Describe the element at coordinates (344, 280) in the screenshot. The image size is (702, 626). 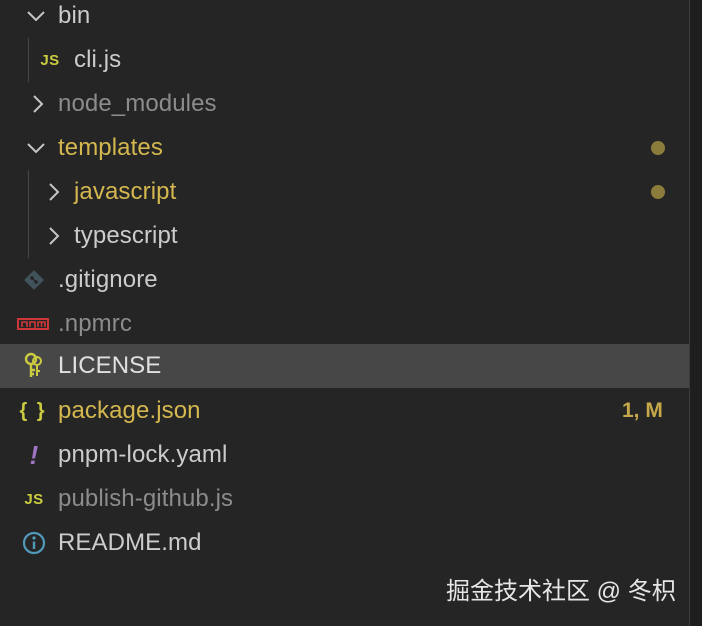
I see `tree-file-gitignore: .gitignore` at that location.